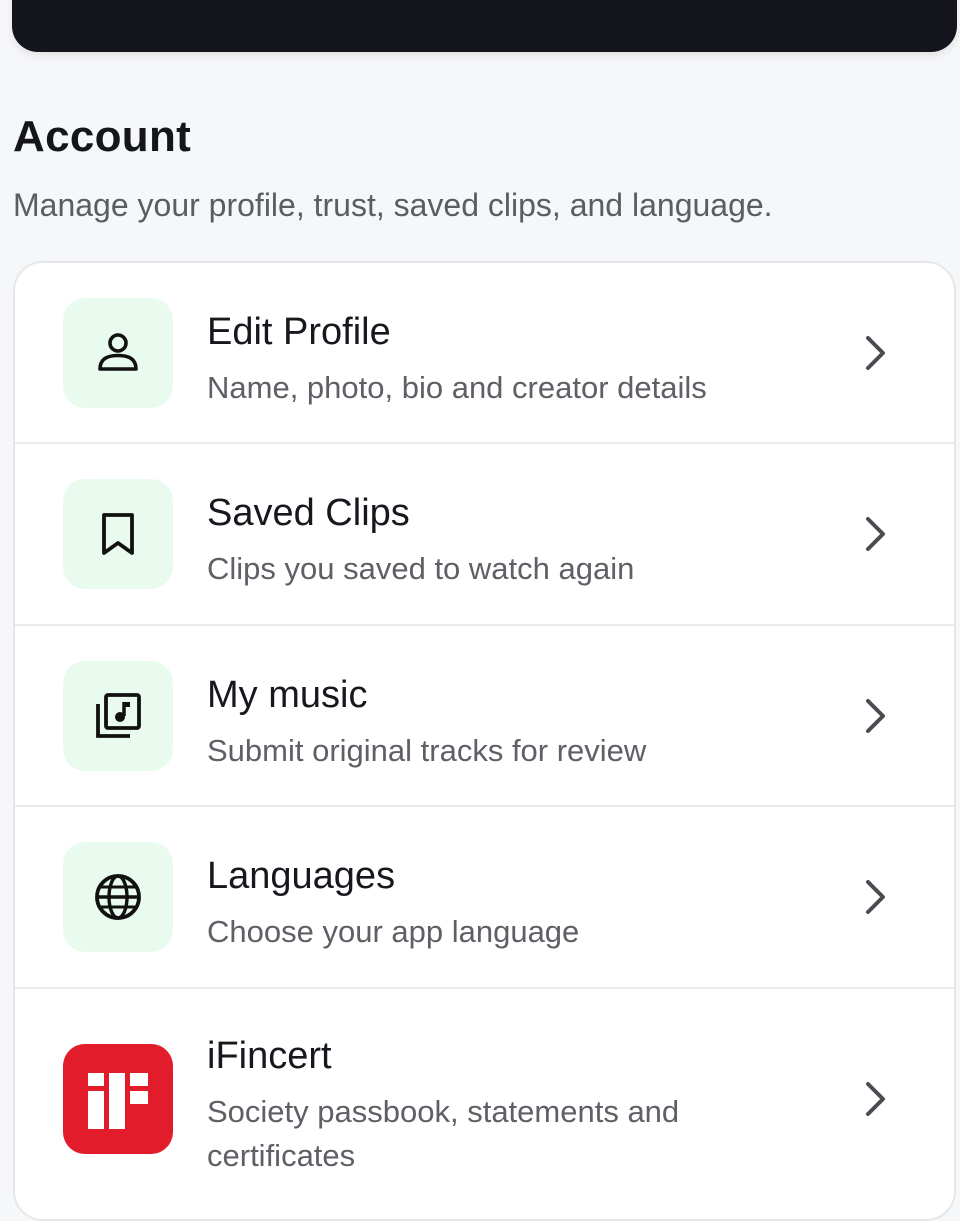  What do you see at coordinates (118, 716) in the screenshot?
I see `music-library-icon` at bounding box center [118, 716].